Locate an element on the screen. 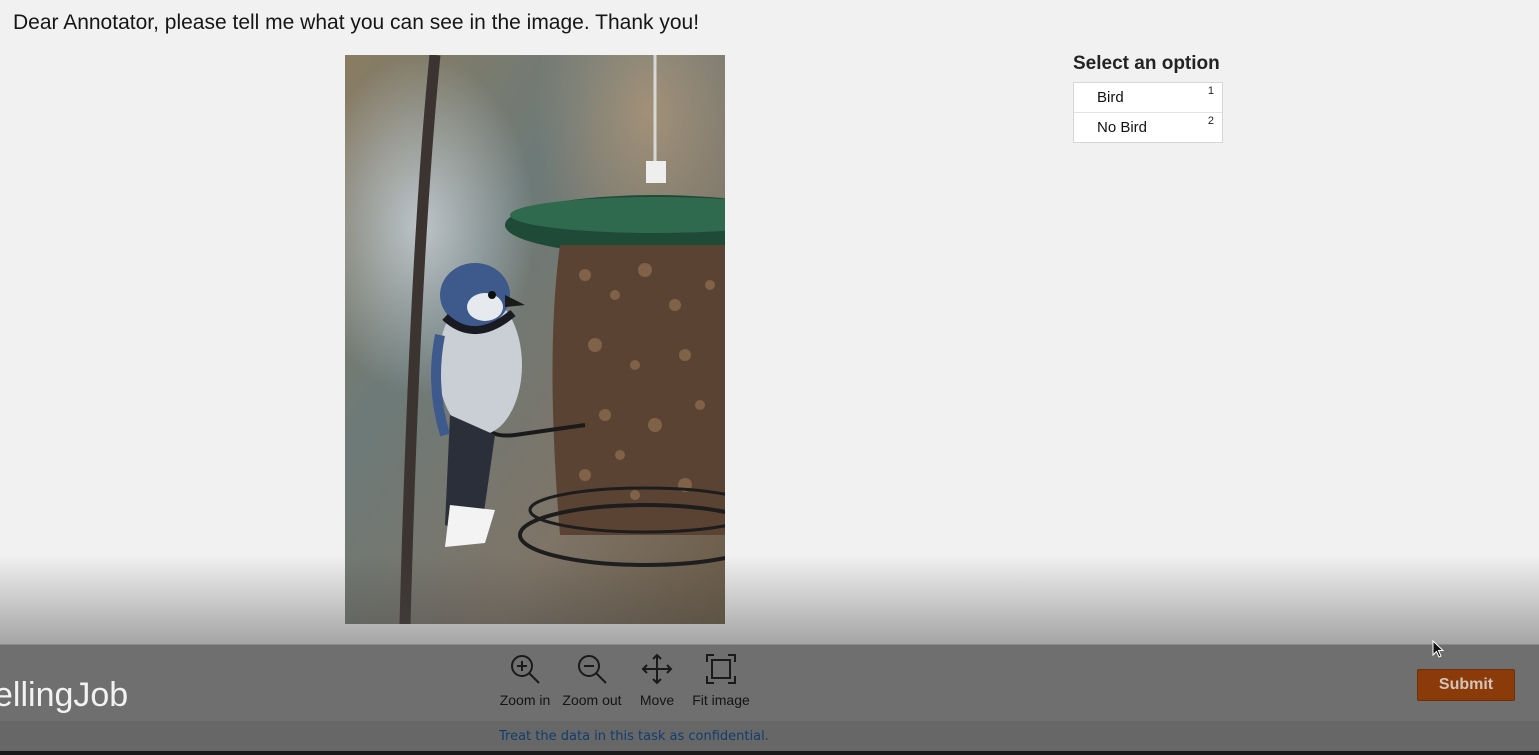 The image size is (1539, 755). option-list: Bird 1 No Bird 2 is located at coordinates (1148, 112).